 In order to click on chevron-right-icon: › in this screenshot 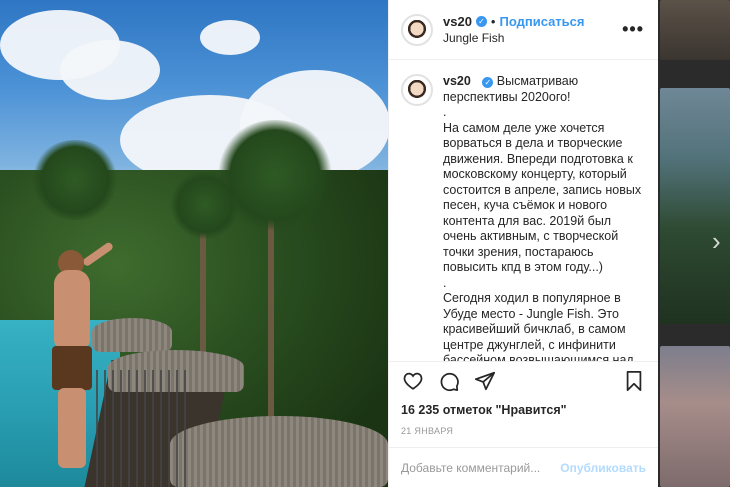, I will do `click(716, 241)`.